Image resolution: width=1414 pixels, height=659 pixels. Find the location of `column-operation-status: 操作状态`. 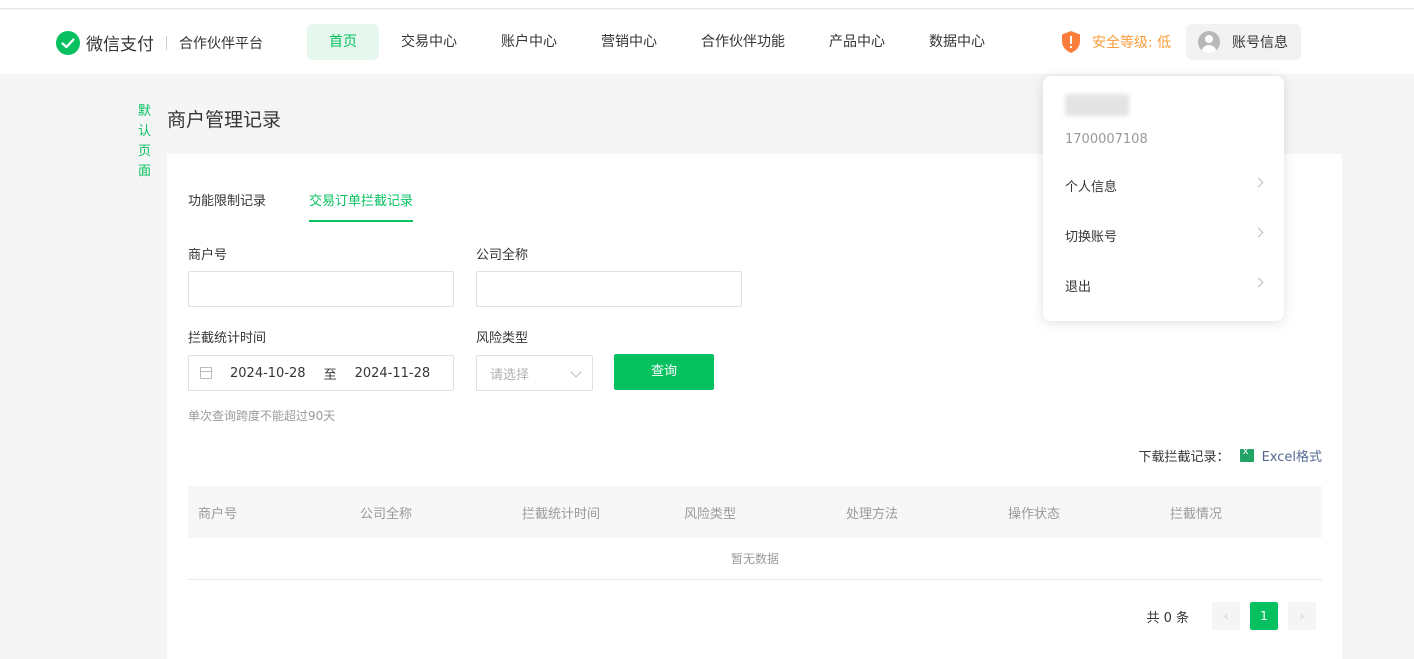

column-operation-status: 操作状态 is located at coordinates (1034, 514).